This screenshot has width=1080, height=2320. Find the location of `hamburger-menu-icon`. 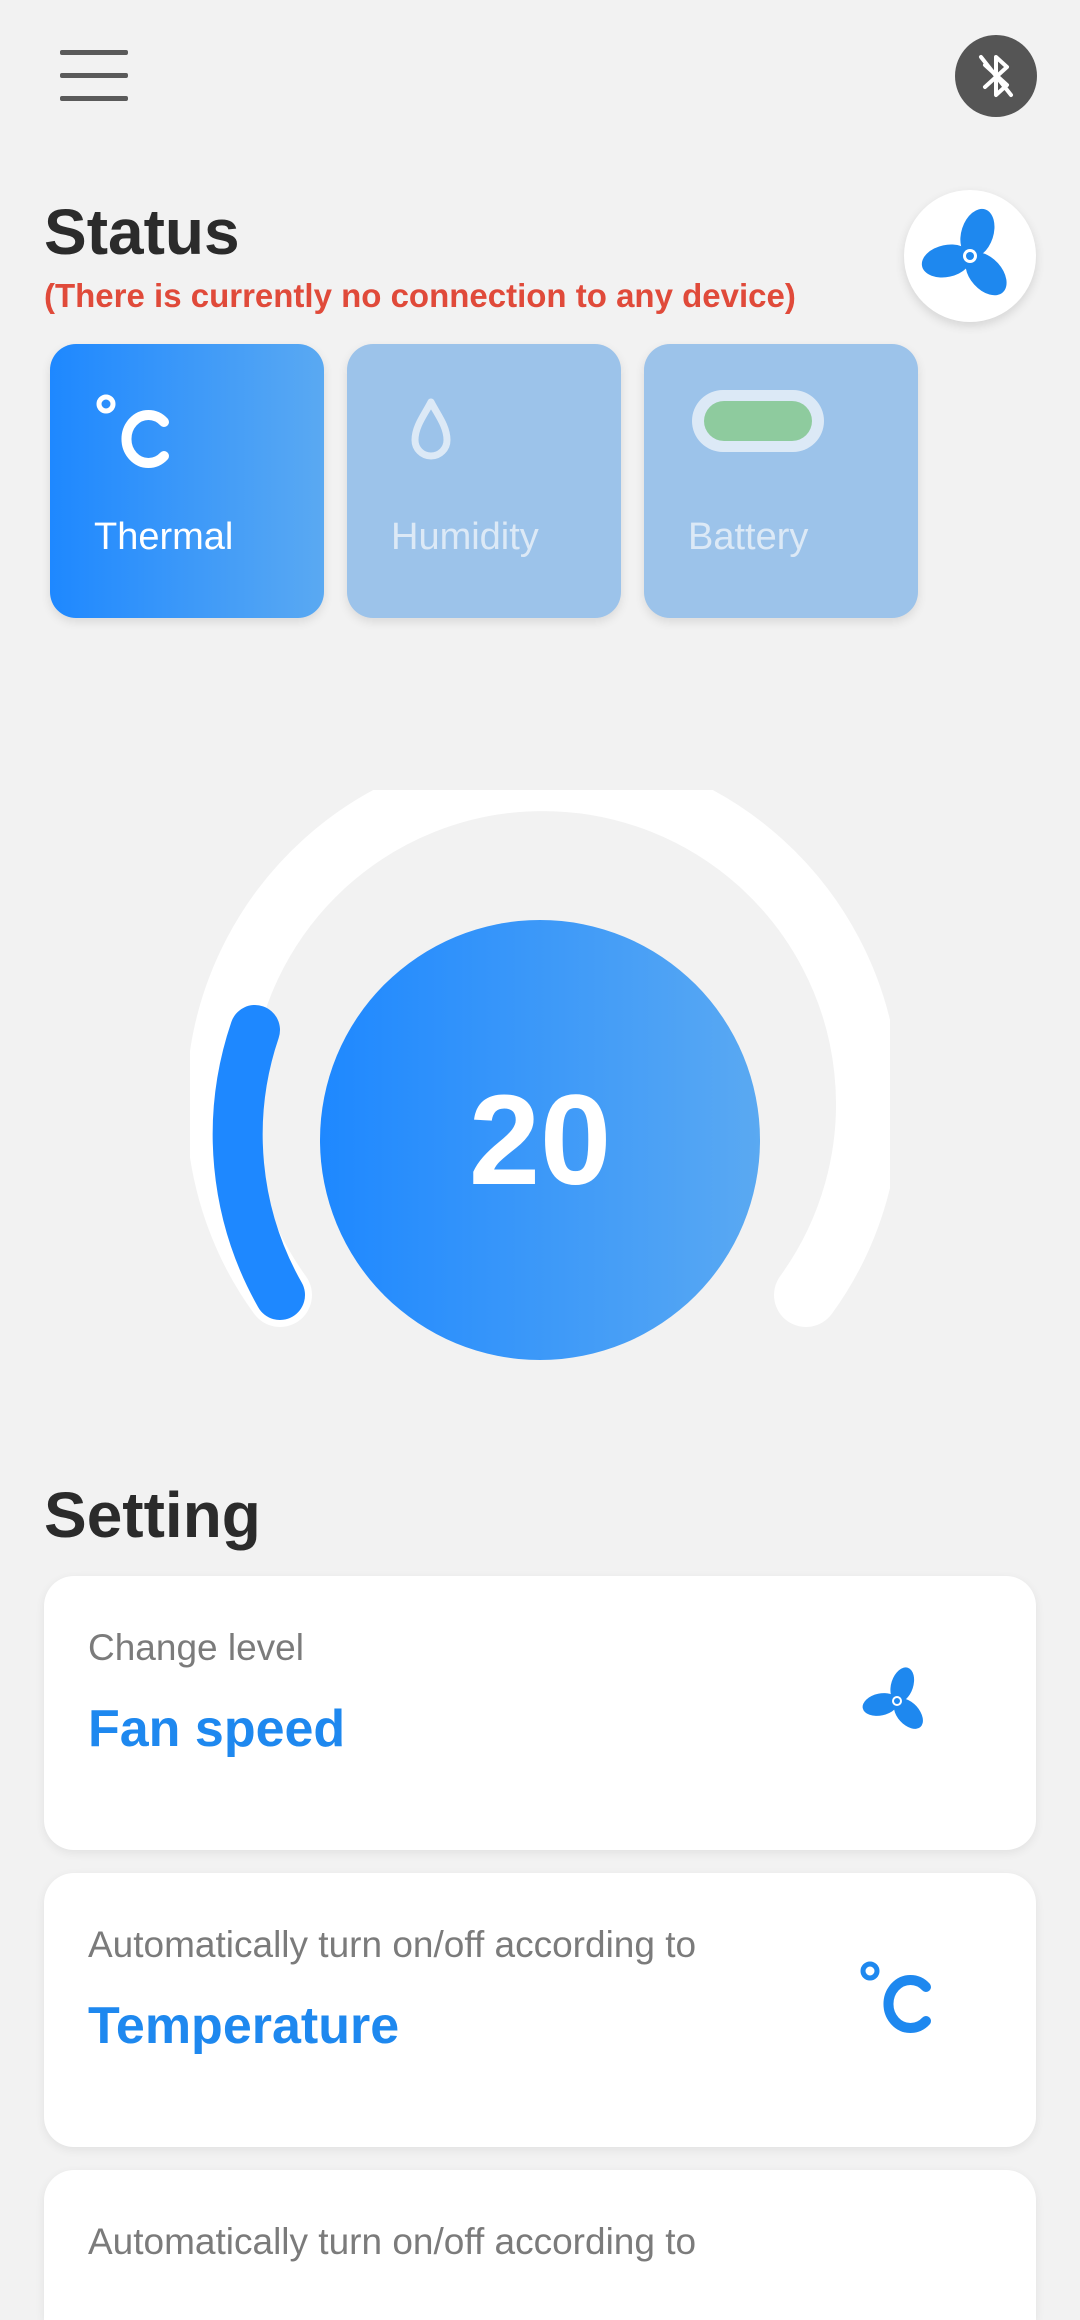

hamburger-menu-icon is located at coordinates (95, 76).